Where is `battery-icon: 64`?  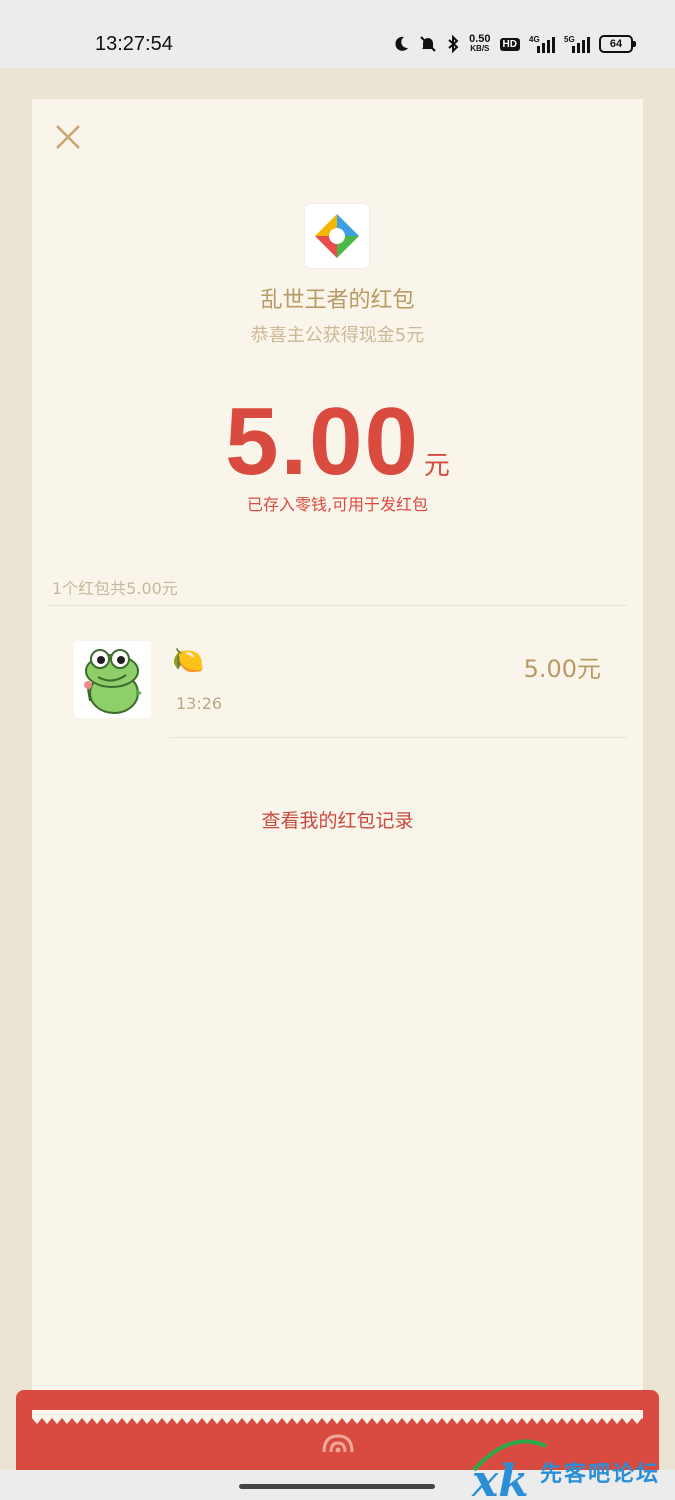 battery-icon: 64 is located at coordinates (617, 44).